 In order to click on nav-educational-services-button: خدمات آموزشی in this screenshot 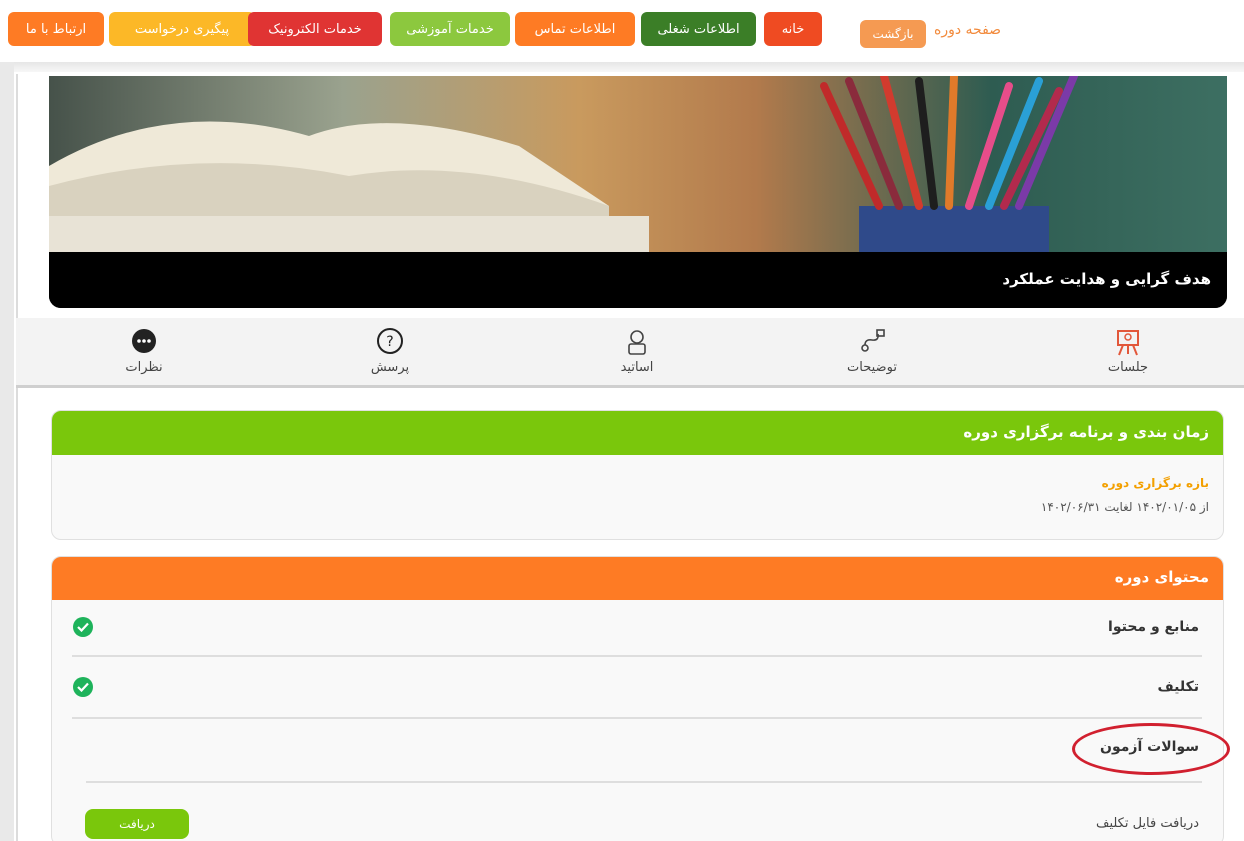, I will do `click(450, 29)`.